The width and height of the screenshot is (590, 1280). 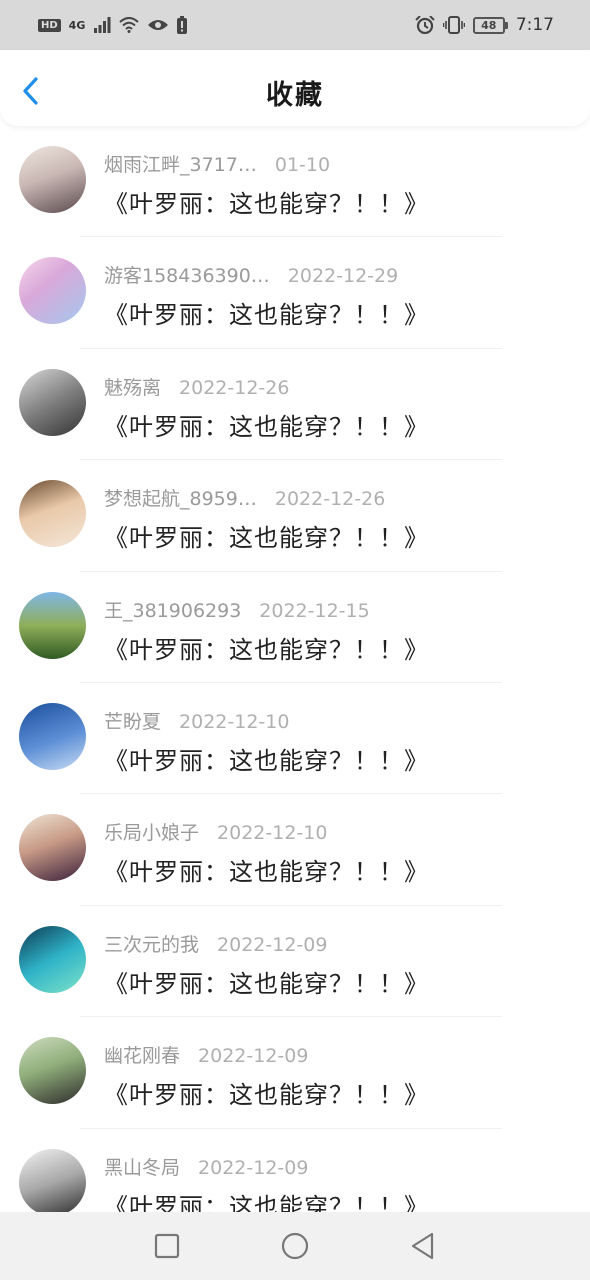 I want to click on list-item: 烟雨江畔_3717… 01-10 《叶罗丽：这也能穿？！！》, so click(x=295, y=182).